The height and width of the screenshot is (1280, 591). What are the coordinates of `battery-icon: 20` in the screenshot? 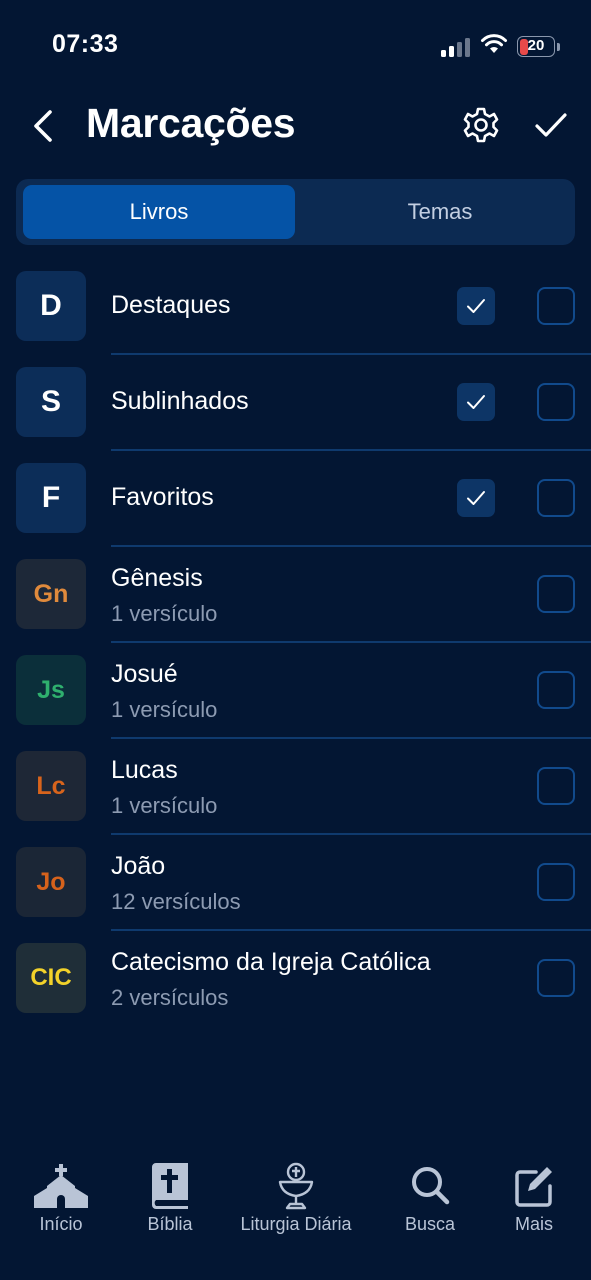 It's located at (536, 46).